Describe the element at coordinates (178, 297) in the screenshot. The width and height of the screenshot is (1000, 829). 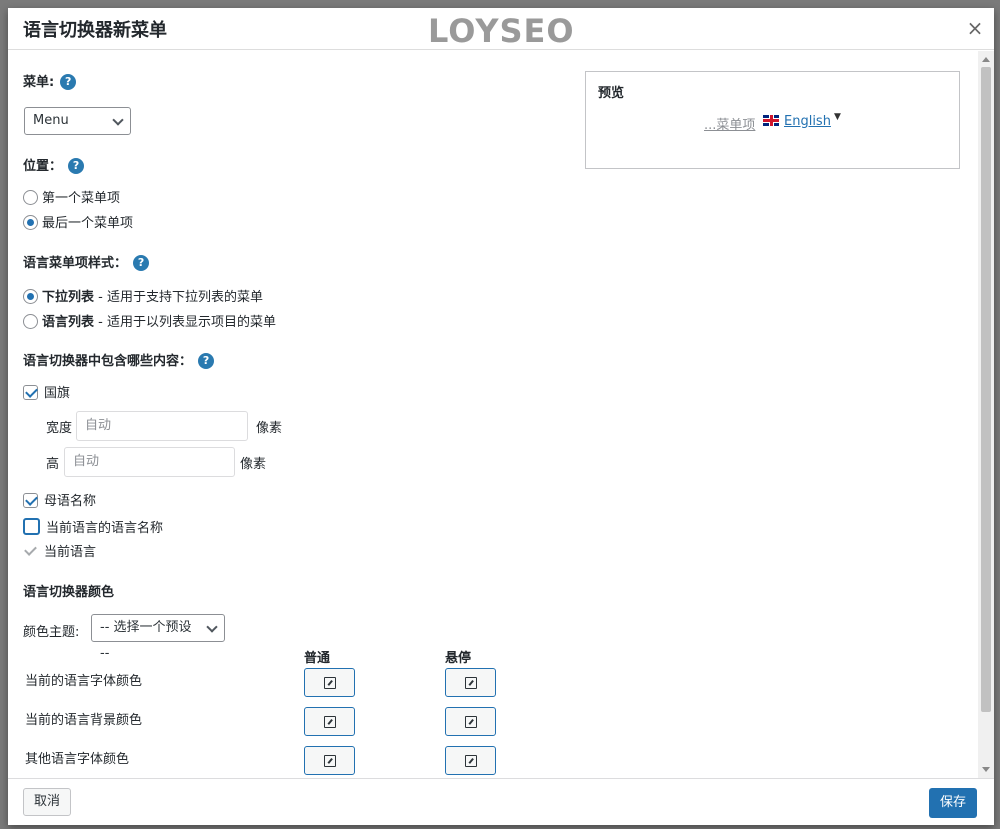
I see `style-option-desc: - 适用于支持下拉列表的菜单` at that location.